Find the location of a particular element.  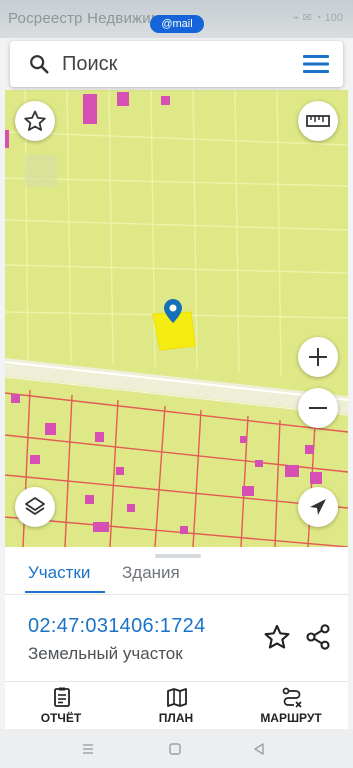

map-plan-icon is located at coordinates (177, 697).